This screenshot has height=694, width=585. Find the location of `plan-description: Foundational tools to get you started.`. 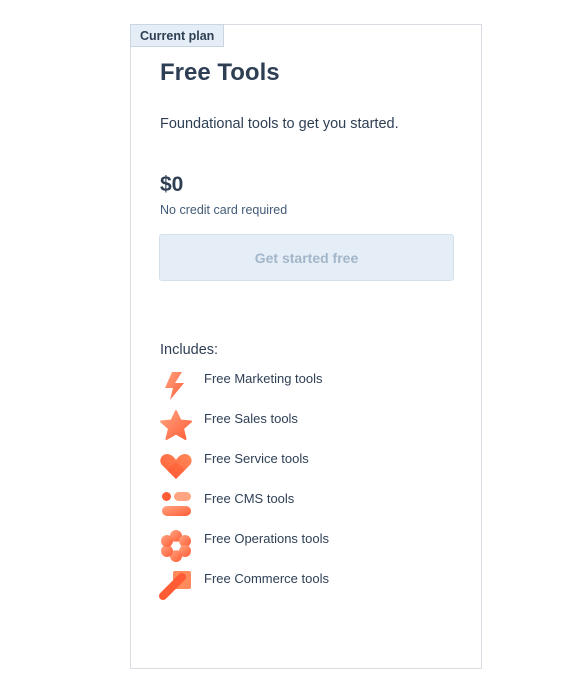

plan-description: Foundational tools to get you started. is located at coordinates (279, 124).